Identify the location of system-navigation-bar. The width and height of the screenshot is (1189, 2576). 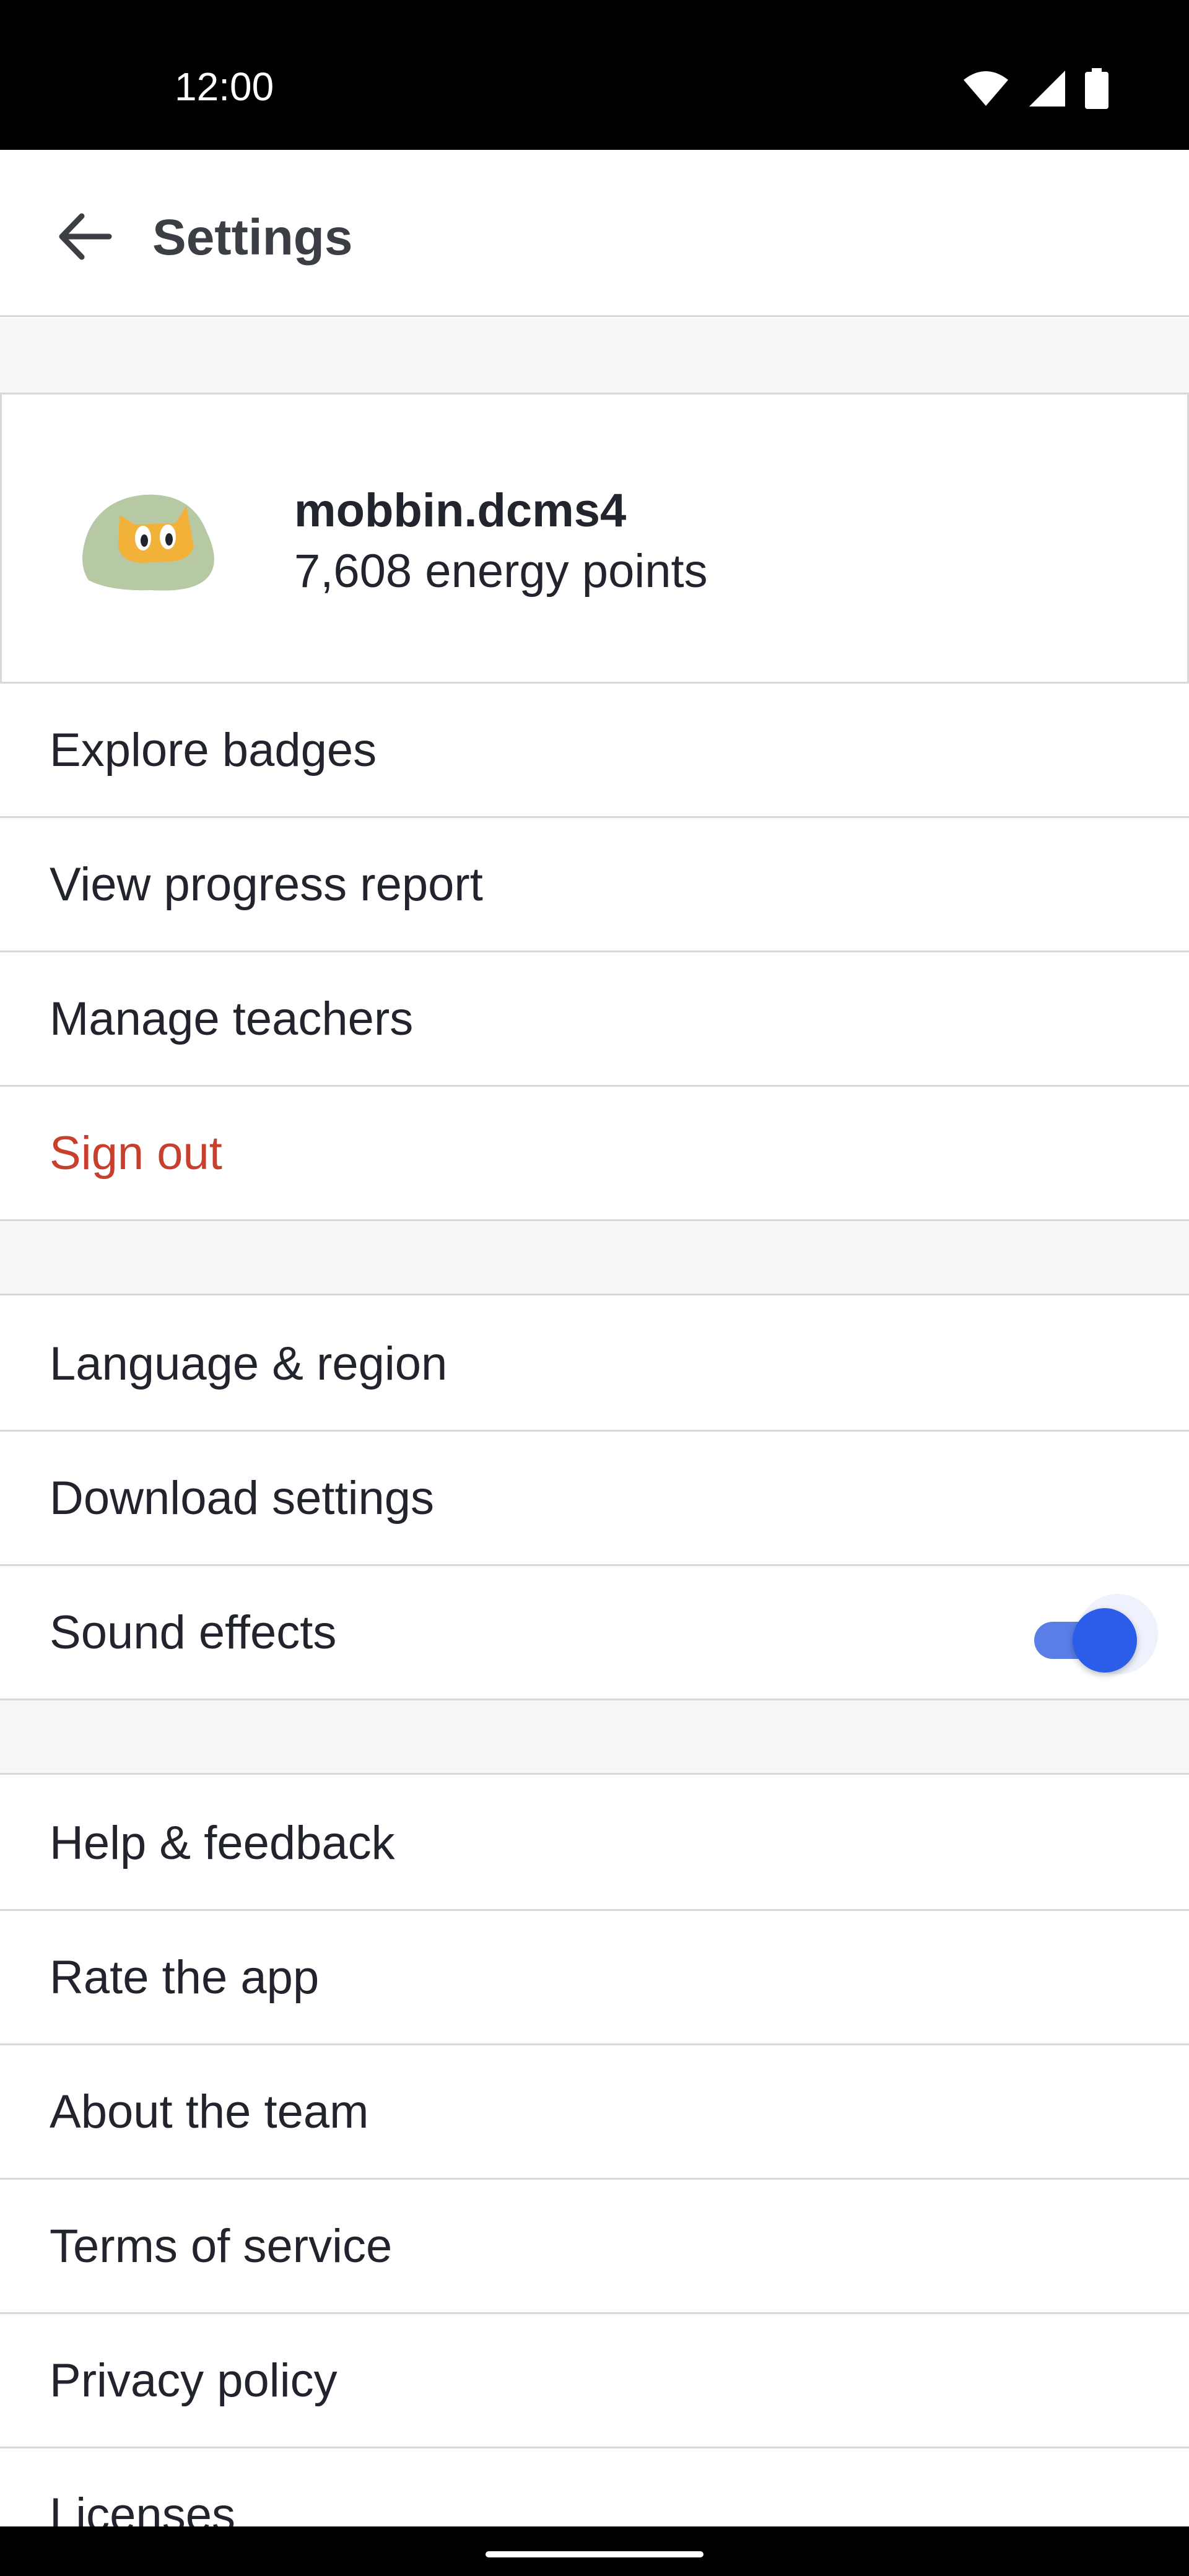
(594, 2551).